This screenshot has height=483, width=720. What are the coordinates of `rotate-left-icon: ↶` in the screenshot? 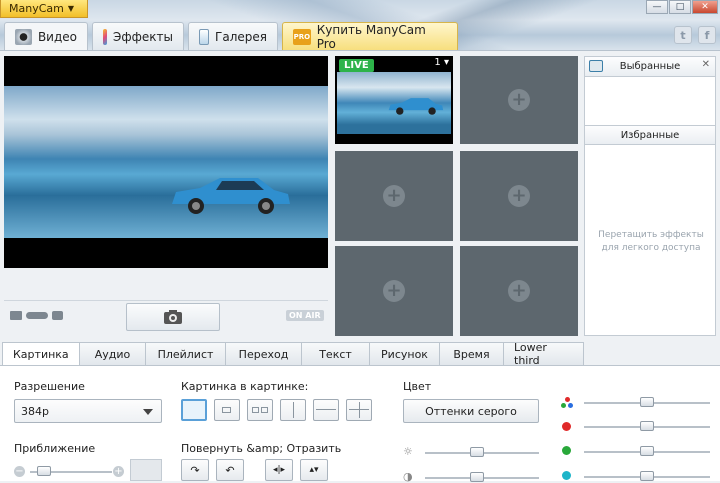 It's located at (230, 470).